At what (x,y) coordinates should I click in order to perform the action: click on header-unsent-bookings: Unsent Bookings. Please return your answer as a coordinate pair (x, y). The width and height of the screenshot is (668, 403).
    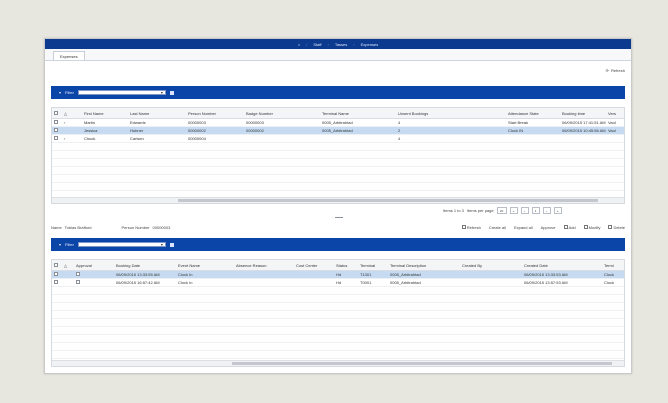
    Looking at the image, I should click on (451, 113).